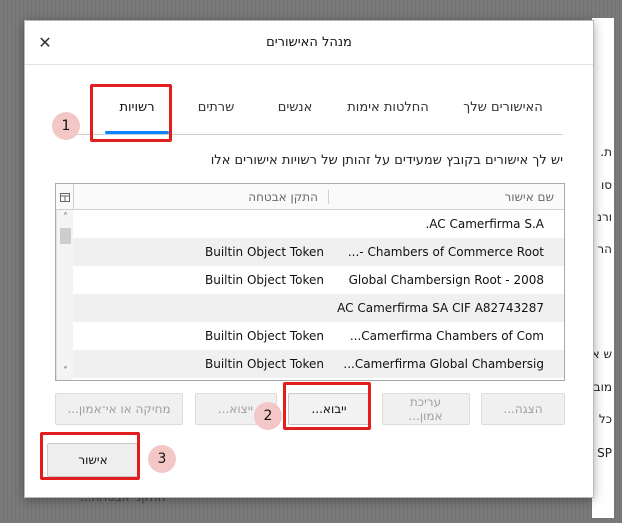 Image resolution: width=622 pixels, height=523 pixels. Describe the element at coordinates (606, 185) in the screenshot. I see `background-text-fragment: סו` at that location.